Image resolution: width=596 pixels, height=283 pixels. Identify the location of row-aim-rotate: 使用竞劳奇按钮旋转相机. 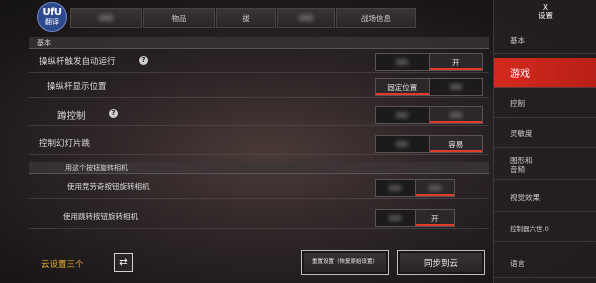
(259, 187).